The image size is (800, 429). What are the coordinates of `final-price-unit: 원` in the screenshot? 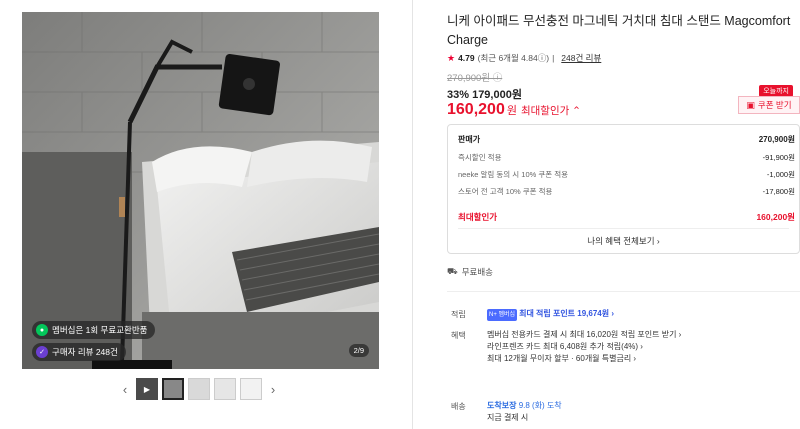 It's located at (511, 111).